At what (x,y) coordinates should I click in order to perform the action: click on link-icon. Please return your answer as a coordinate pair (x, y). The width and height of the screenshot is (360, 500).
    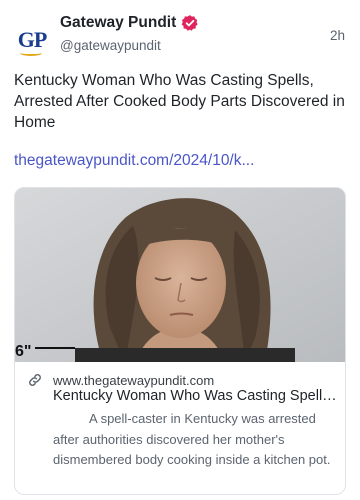
    Looking at the image, I should click on (35, 380).